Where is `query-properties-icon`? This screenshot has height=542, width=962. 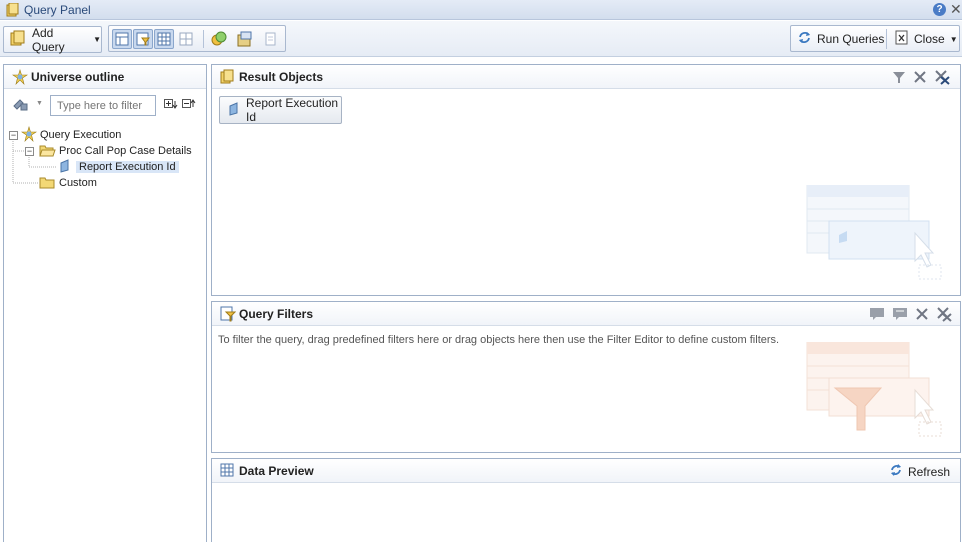
query-properties-icon is located at coordinates (245, 39).